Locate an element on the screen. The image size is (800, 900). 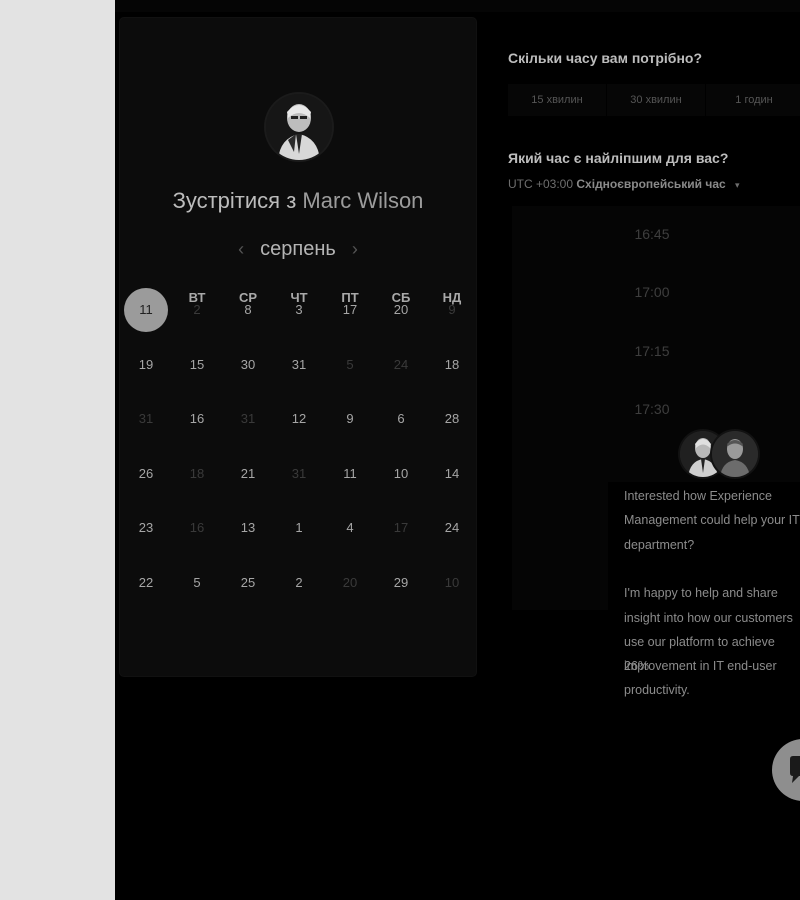
chat-message-line: productivity. is located at coordinates (657, 690).